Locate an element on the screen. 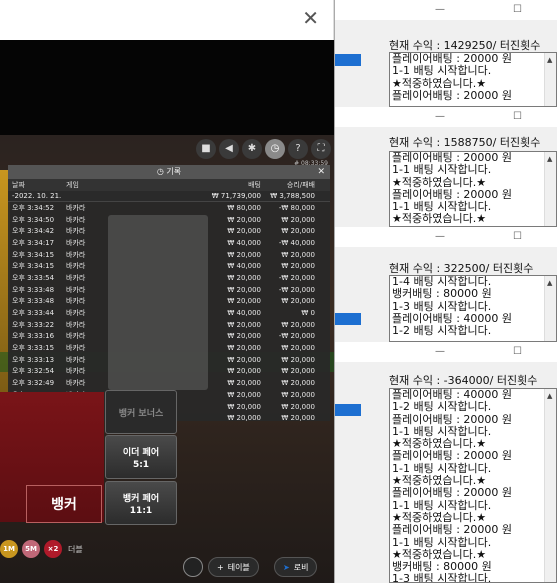  row-time: 오후 3:33:44 is located at coordinates (33, 313).